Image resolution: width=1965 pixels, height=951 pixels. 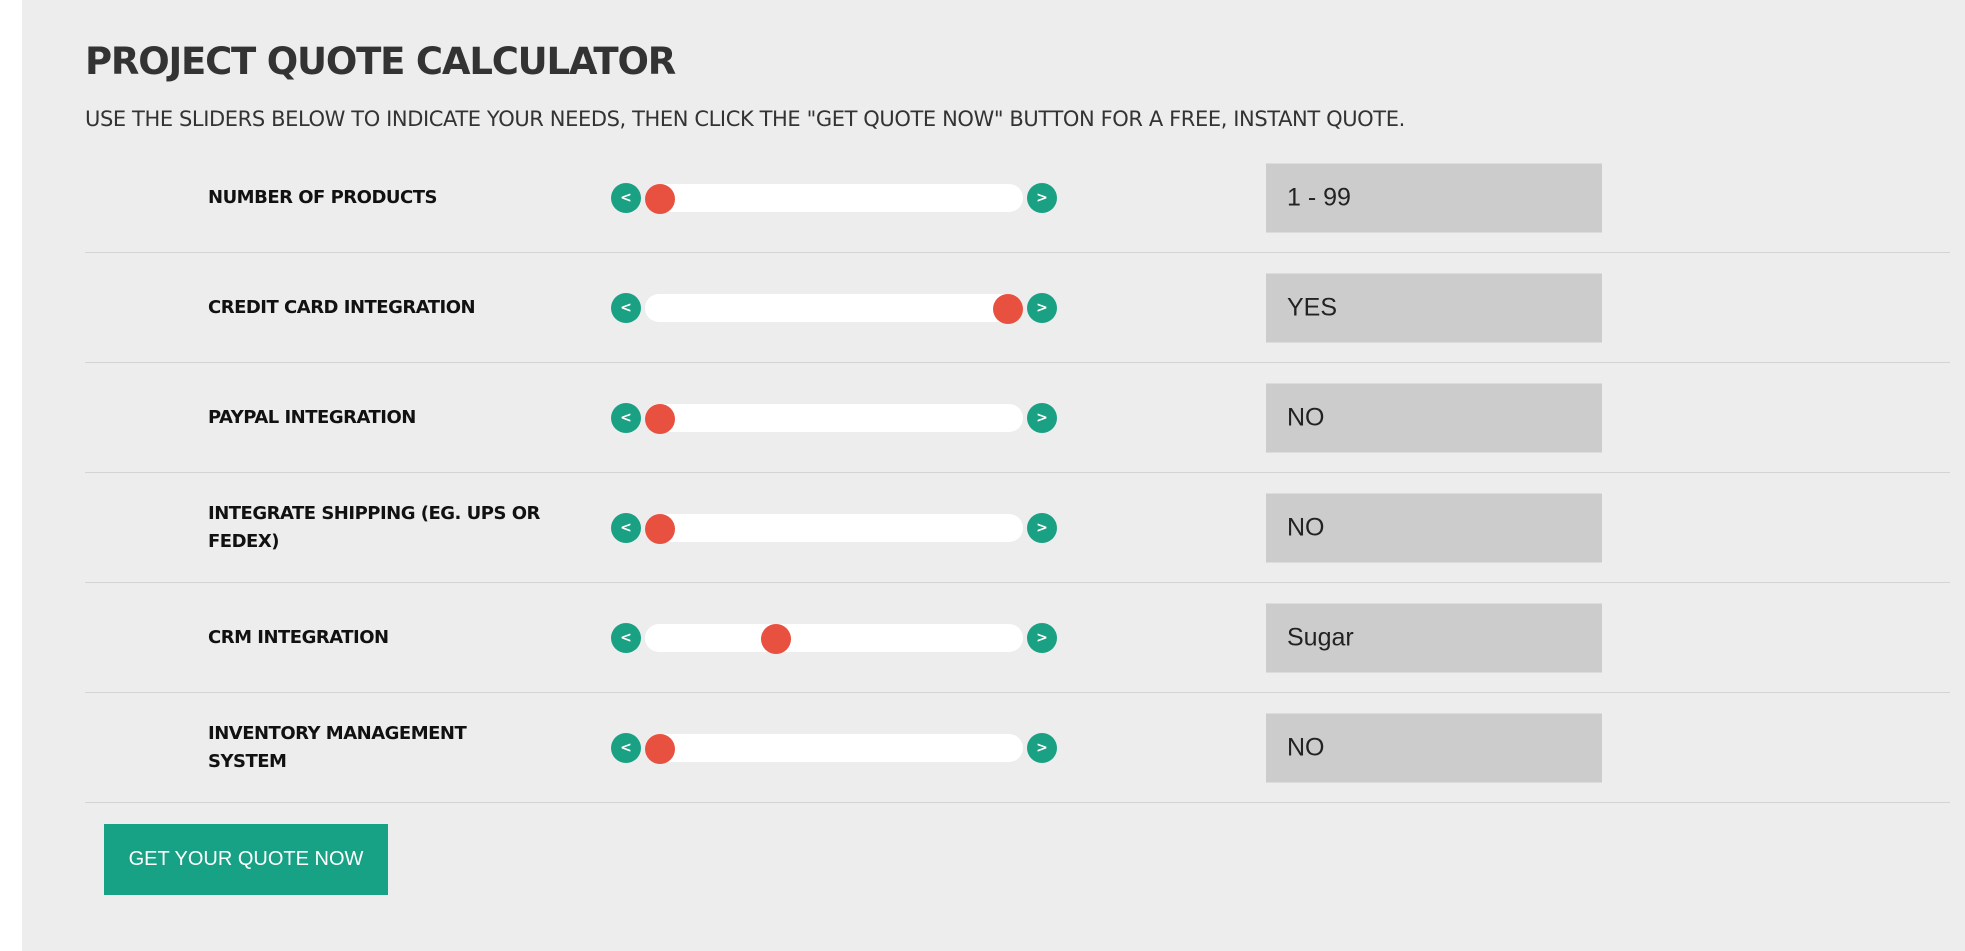 I want to click on slider-label: CREDIT CARD INTEGRATION, so click(x=342, y=307).